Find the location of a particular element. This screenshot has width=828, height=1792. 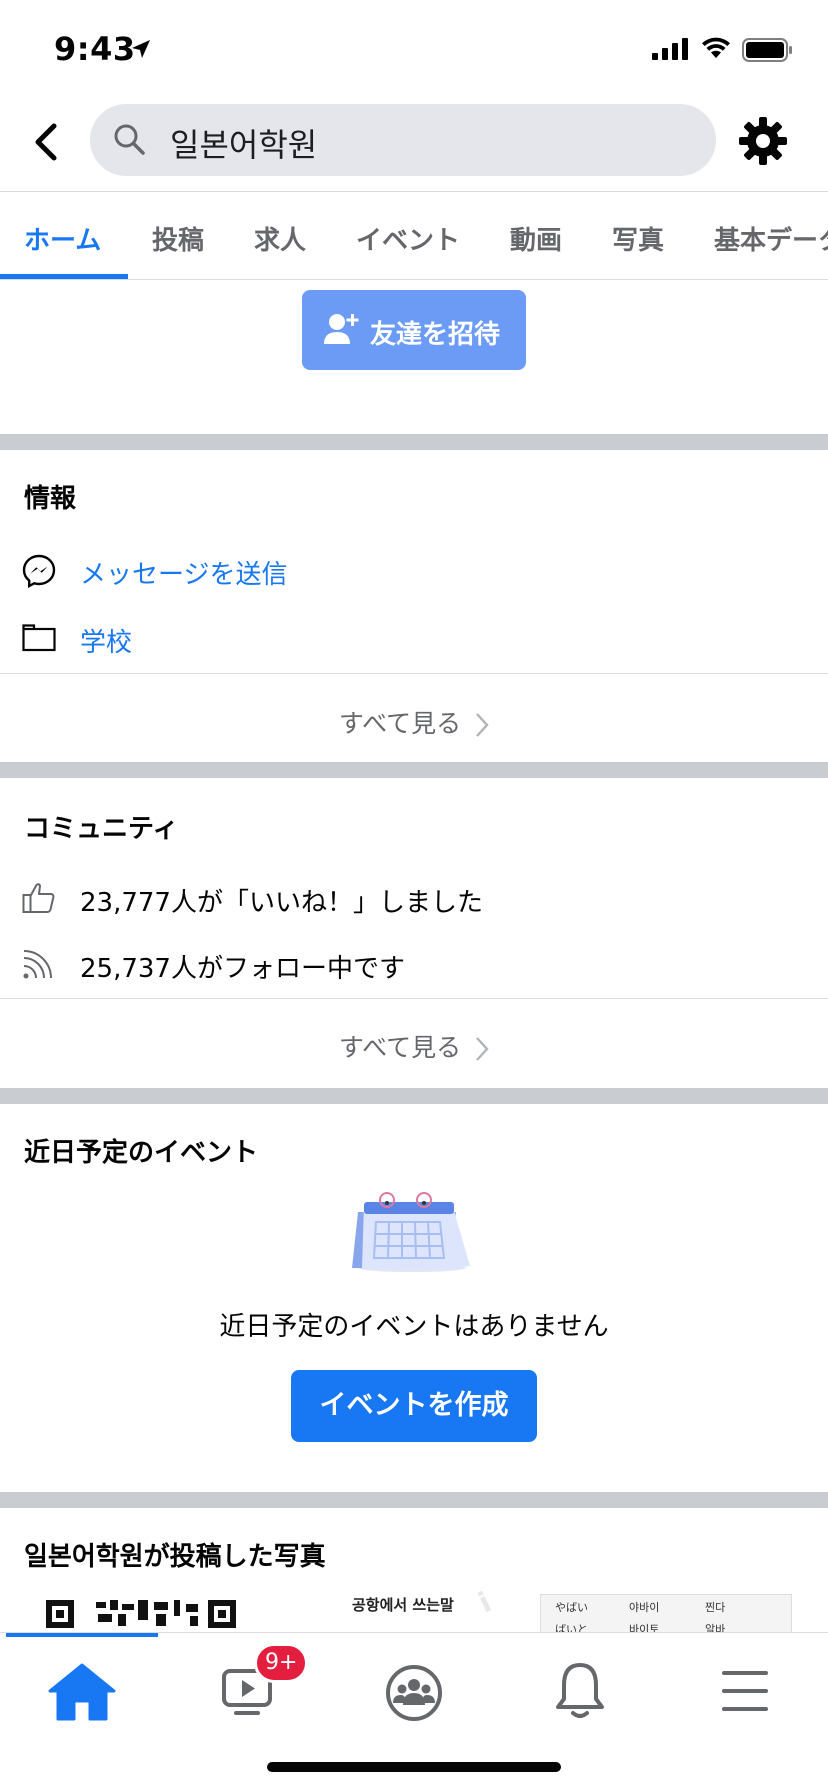

search-header: 일본어학원 is located at coordinates (414, 144).